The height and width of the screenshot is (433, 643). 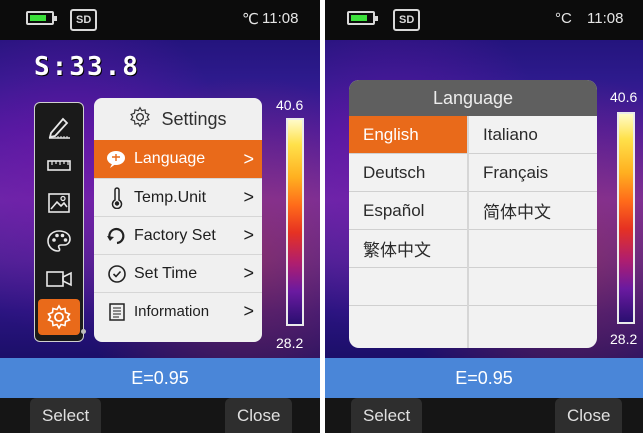 What do you see at coordinates (117, 159) in the screenshot?
I see `language-icon` at bounding box center [117, 159].